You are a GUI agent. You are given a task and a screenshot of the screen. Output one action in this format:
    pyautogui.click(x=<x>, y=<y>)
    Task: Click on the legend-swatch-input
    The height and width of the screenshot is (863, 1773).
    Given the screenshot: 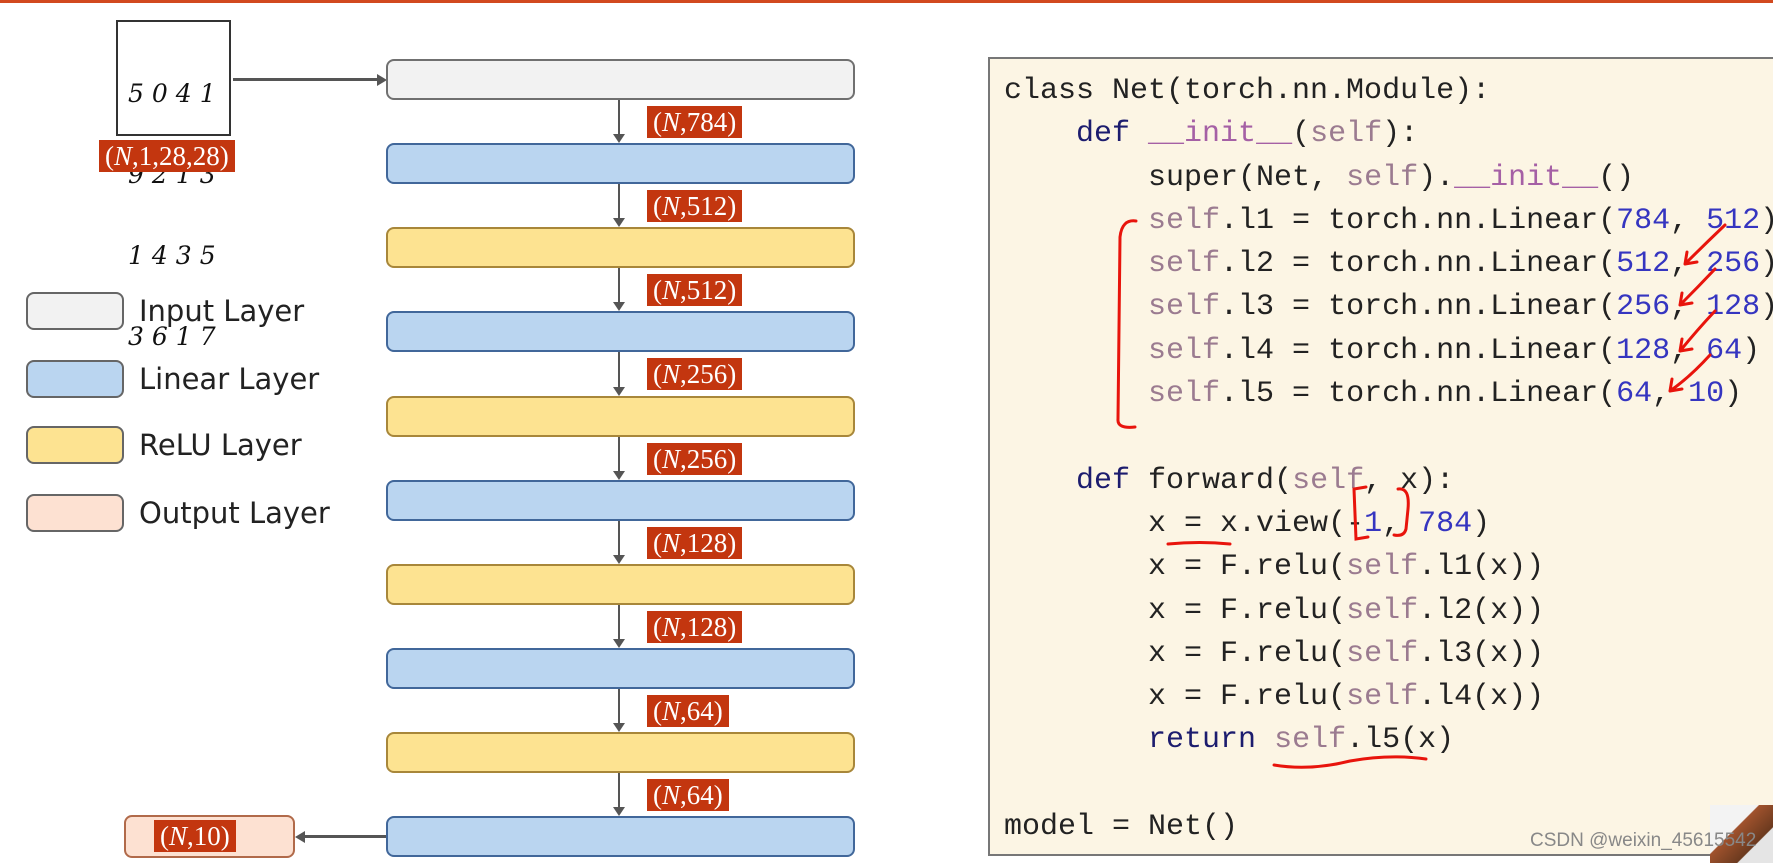 What is the action you would take?
    pyautogui.click(x=75, y=311)
    